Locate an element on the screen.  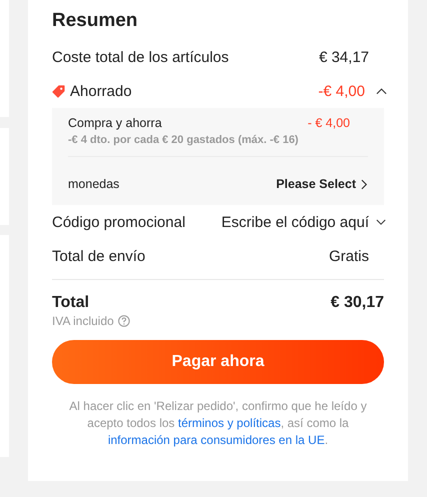
chevron-right-icon is located at coordinates (364, 184).